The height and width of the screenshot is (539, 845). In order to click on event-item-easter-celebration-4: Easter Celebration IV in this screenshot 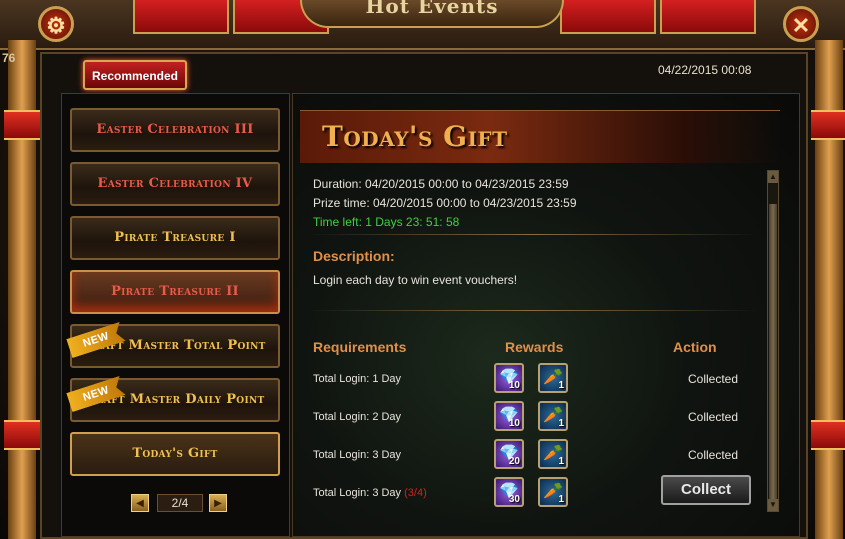, I will do `click(175, 184)`.